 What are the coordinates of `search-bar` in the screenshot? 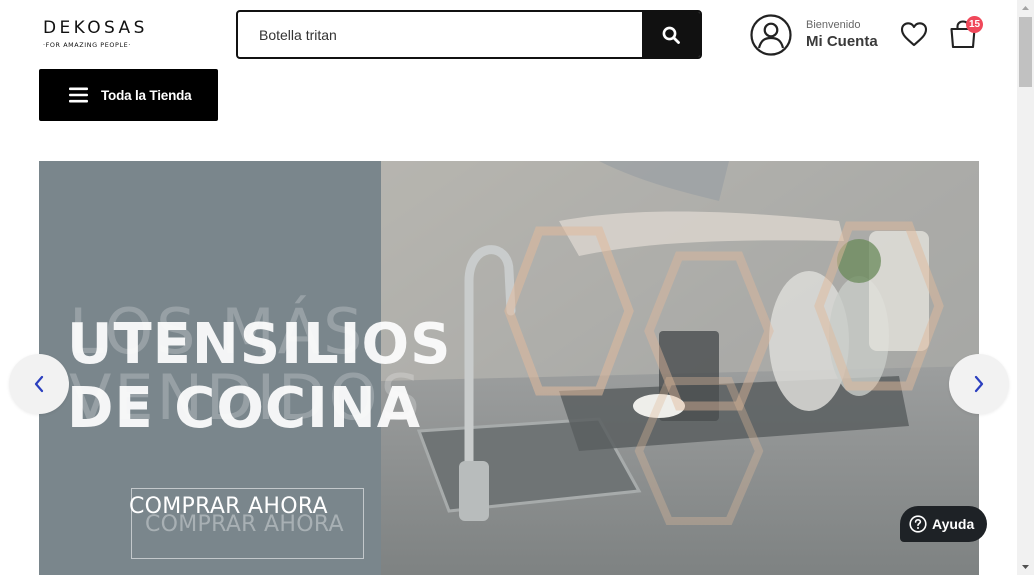 It's located at (469, 34).